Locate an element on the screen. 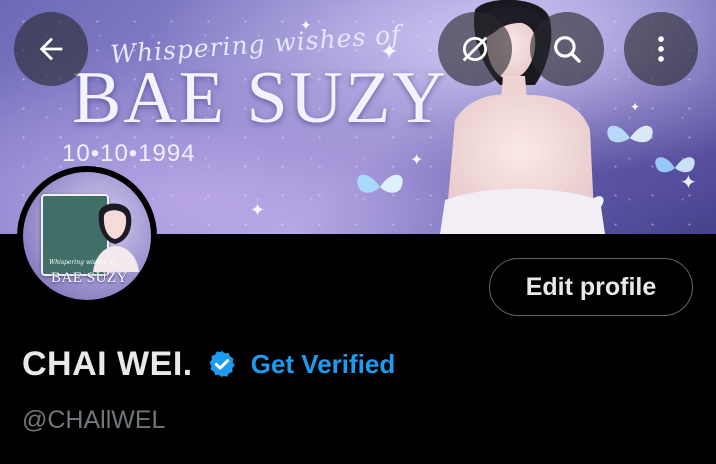 The width and height of the screenshot is (716, 464). more-button is located at coordinates (661, 49).